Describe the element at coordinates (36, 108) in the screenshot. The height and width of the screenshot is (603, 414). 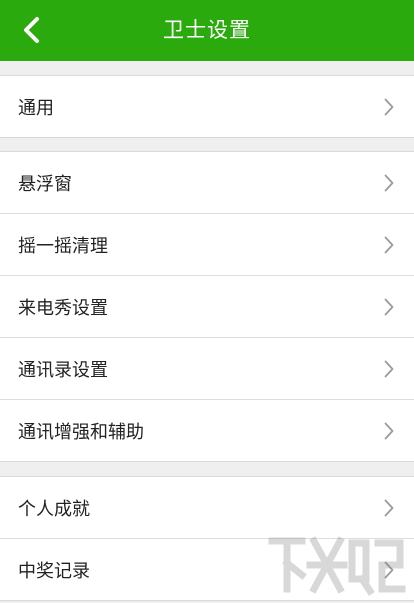
I see `row-label: 通用` at that location.